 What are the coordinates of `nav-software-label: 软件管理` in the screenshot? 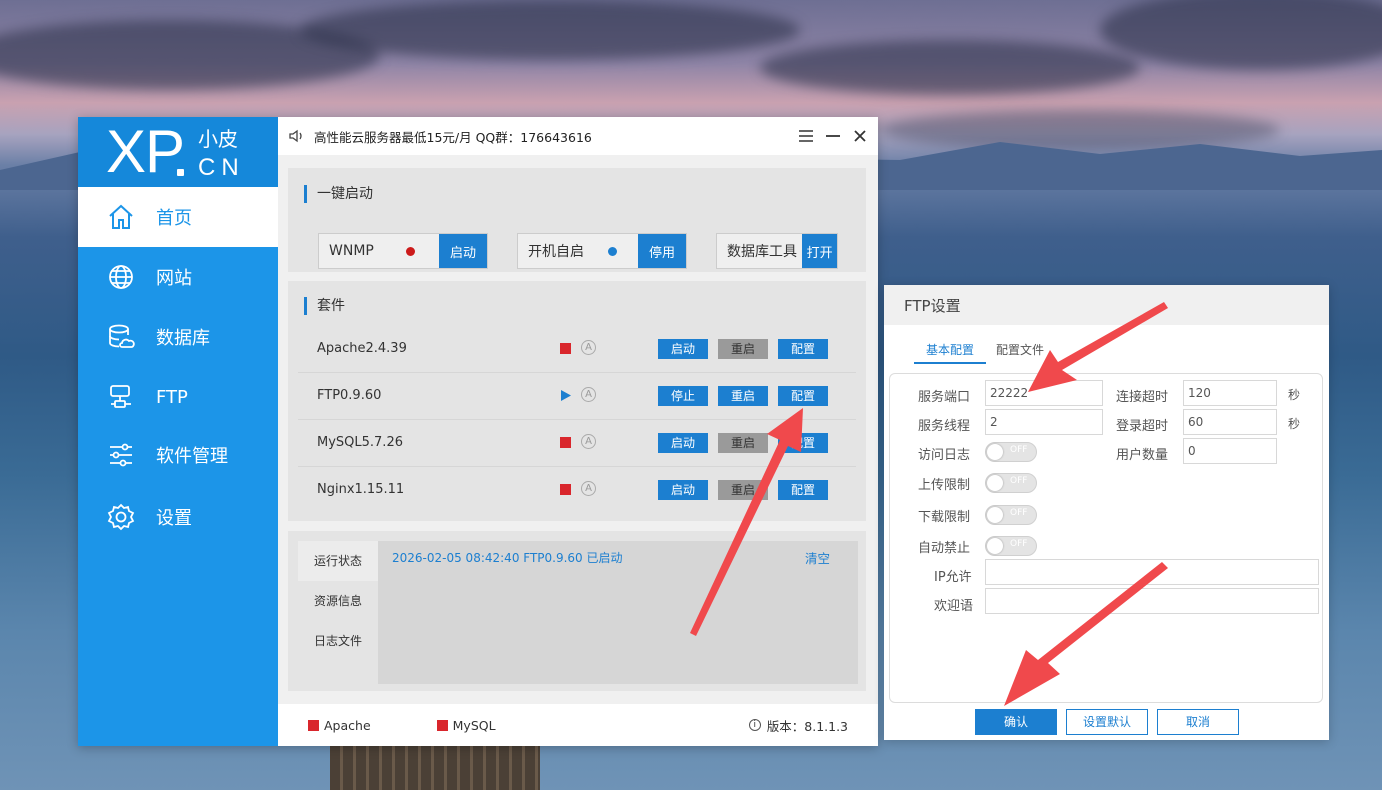 It's located at (192, 456).